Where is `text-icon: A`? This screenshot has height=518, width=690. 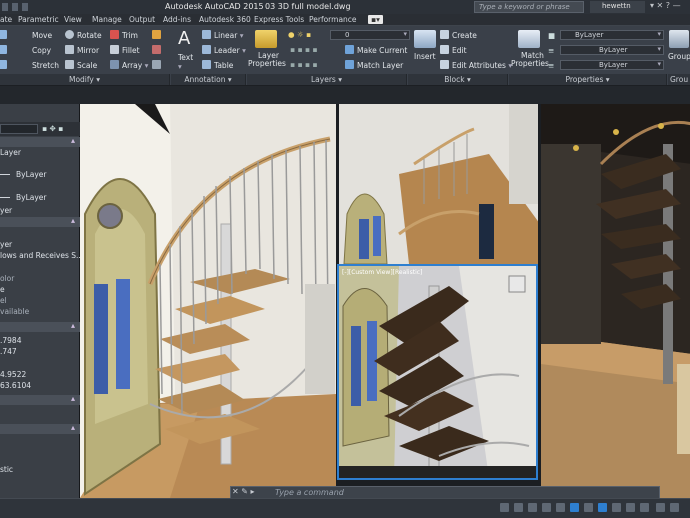
text-icon: A is located at coordinates (184, 38).